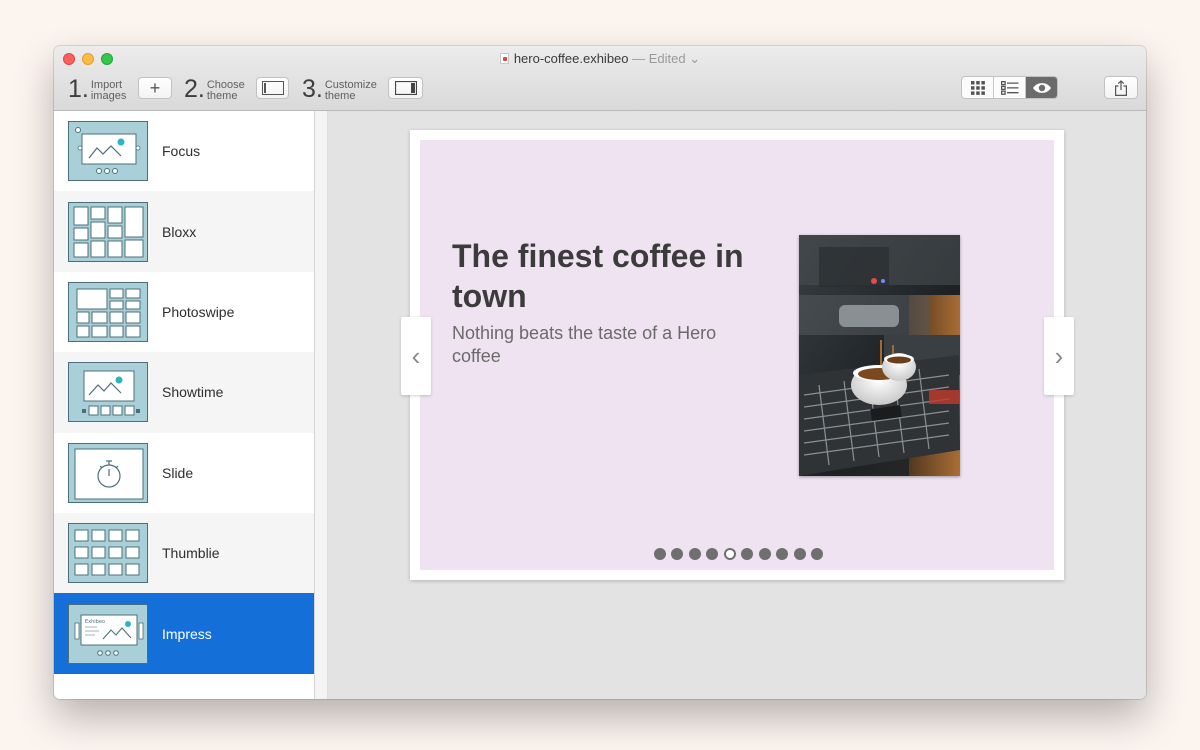 The height and width of the screenshot is (750, 1200). I want to click on pagination-dot-active, so click(729, 554).